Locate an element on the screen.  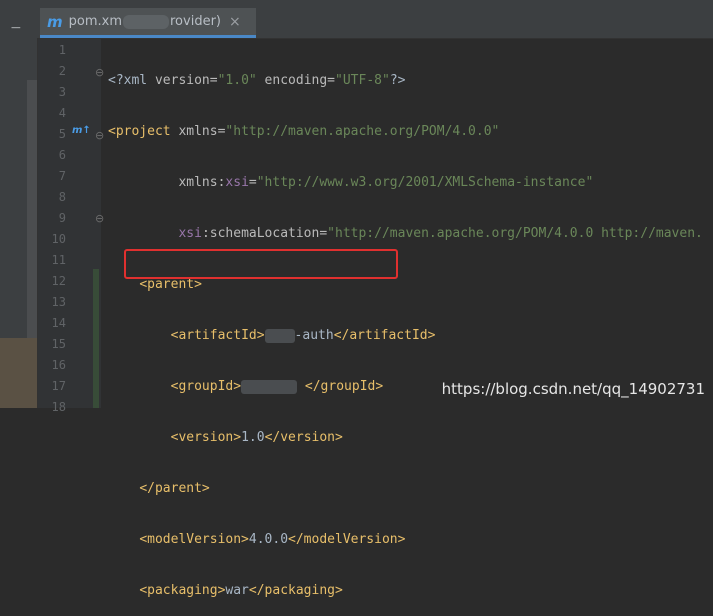
code-line-6: <artifactId> -auth</artifactId> is located at coordinates (410, 335).